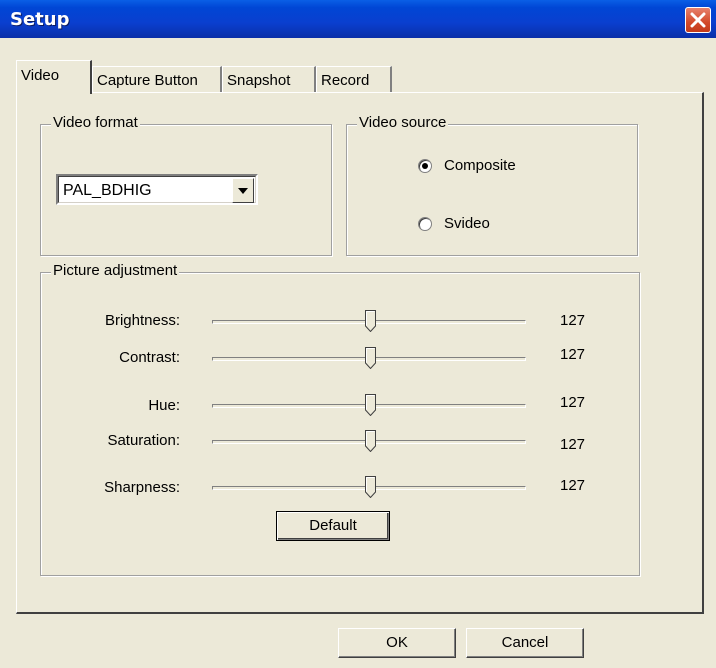  What do you see at coordinates (573, 320) in the screenshot?
I see `brightness-value: 127` at bounding box center [573, 320].